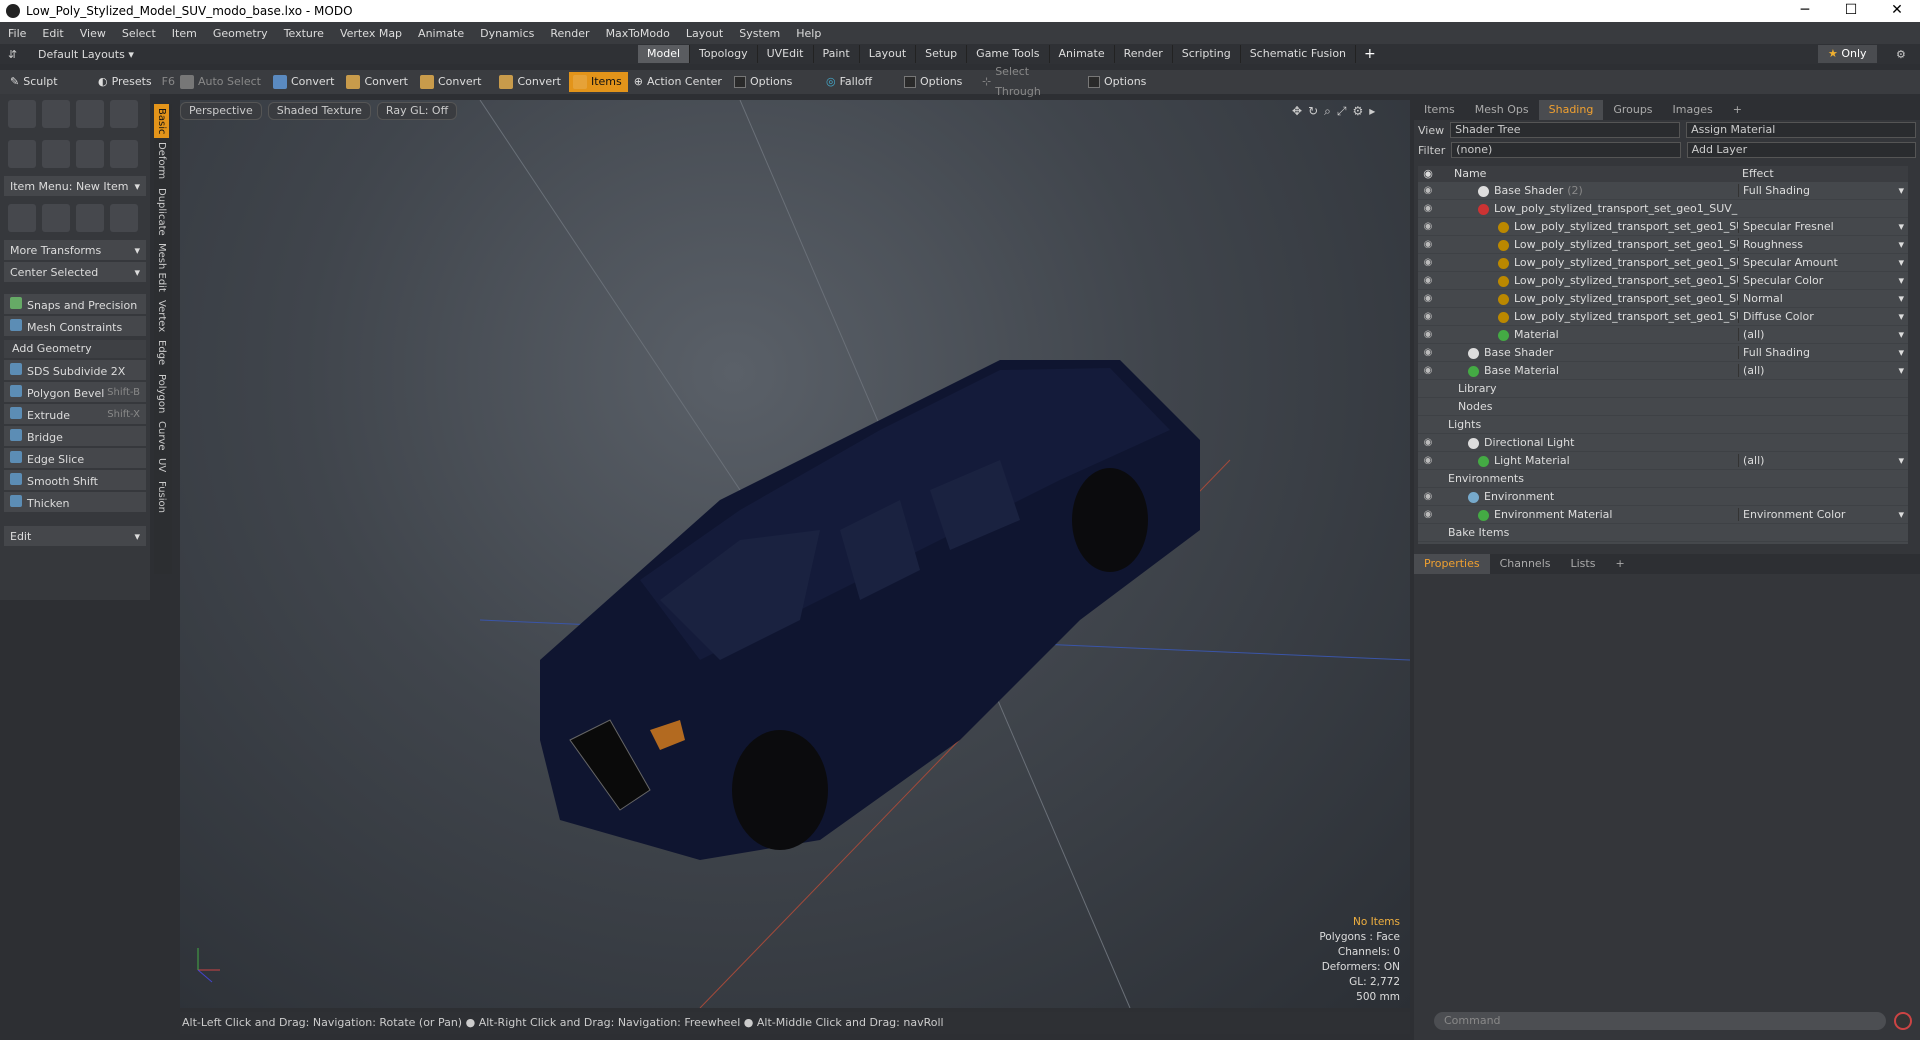 Image resolution: width=1920 pixels, height=1040 pixels. What do you see at coordinates (1847, 54) in the screenshot?
I see `only-toggle: ★ Only` at bounding box center [1847, 54].